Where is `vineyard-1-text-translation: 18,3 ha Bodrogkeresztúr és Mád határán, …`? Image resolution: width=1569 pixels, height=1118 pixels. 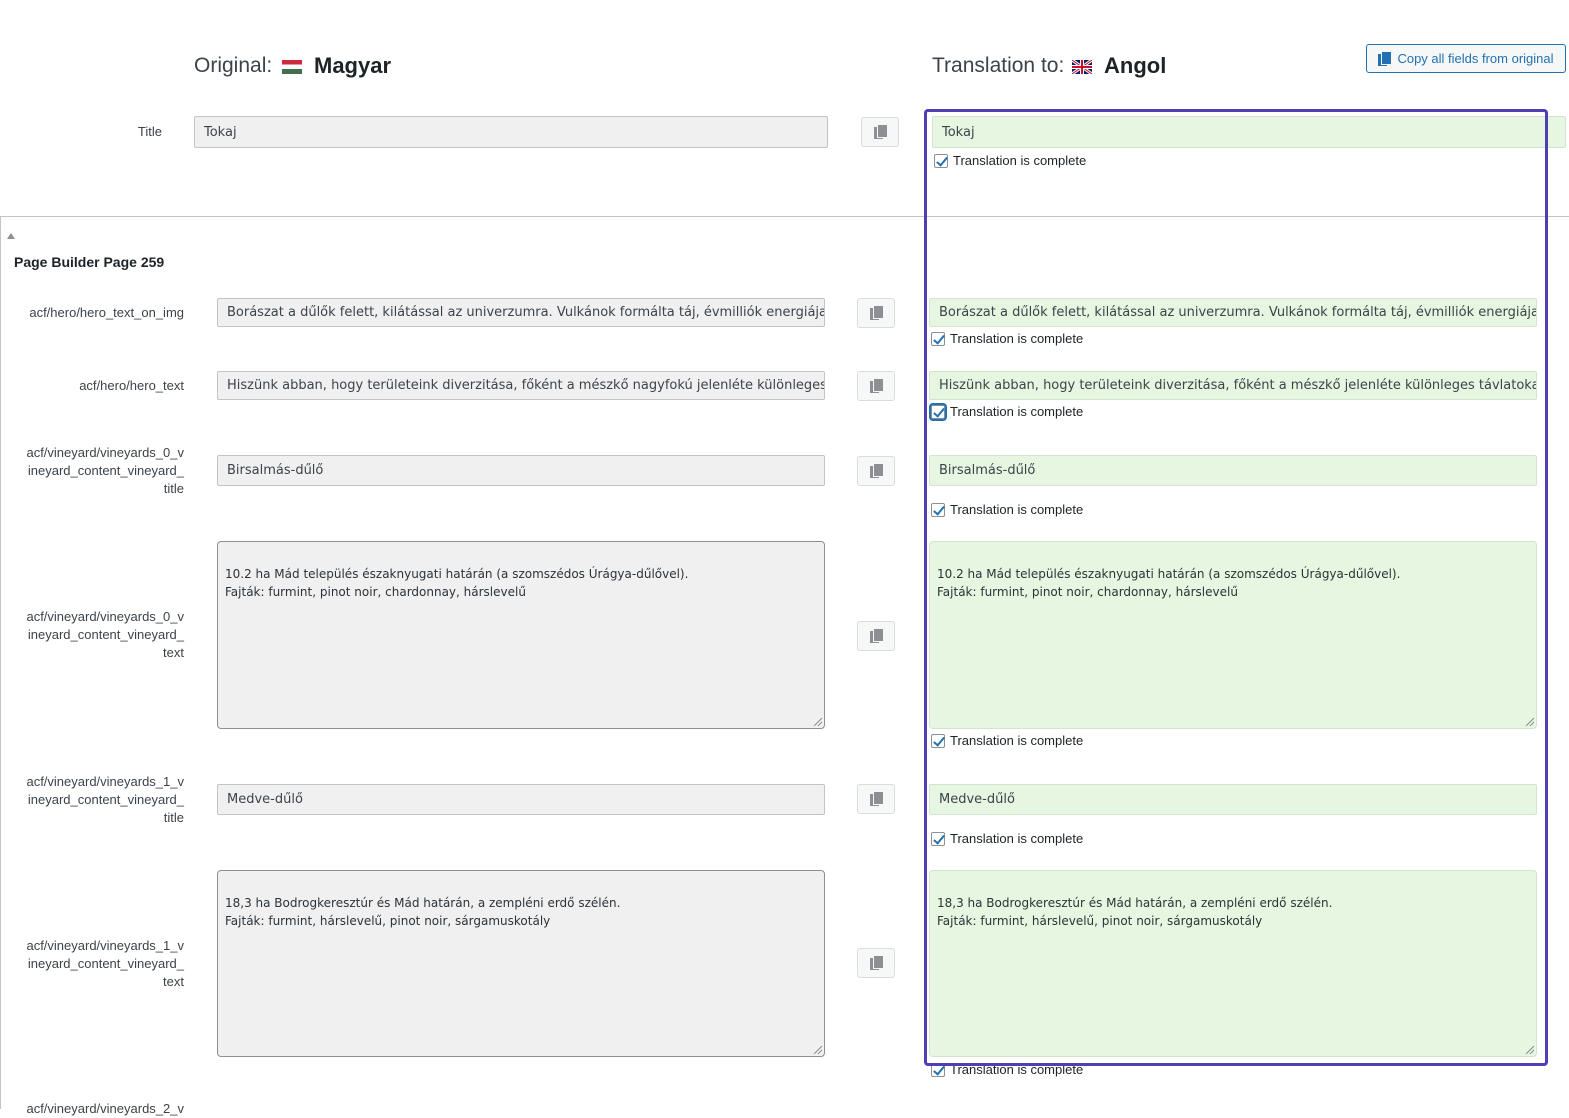
vineyard-1-text-translation: 18,3 ha Bodrogkeresztúr és Mád határán, … is located at coordinates (1233, 963).